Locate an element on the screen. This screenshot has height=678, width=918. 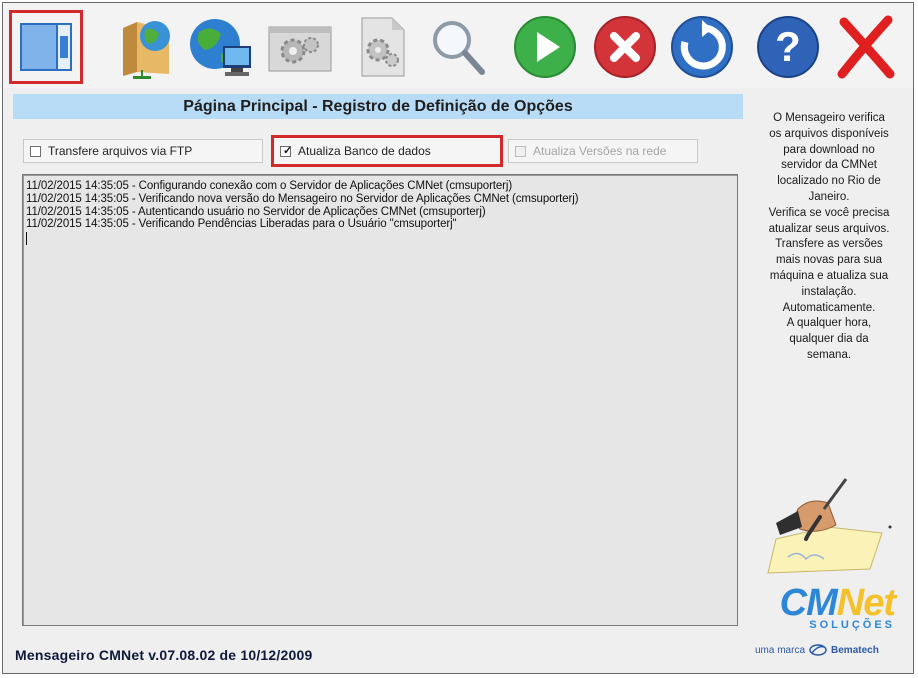
search-button is located at coordinates (458, 47).